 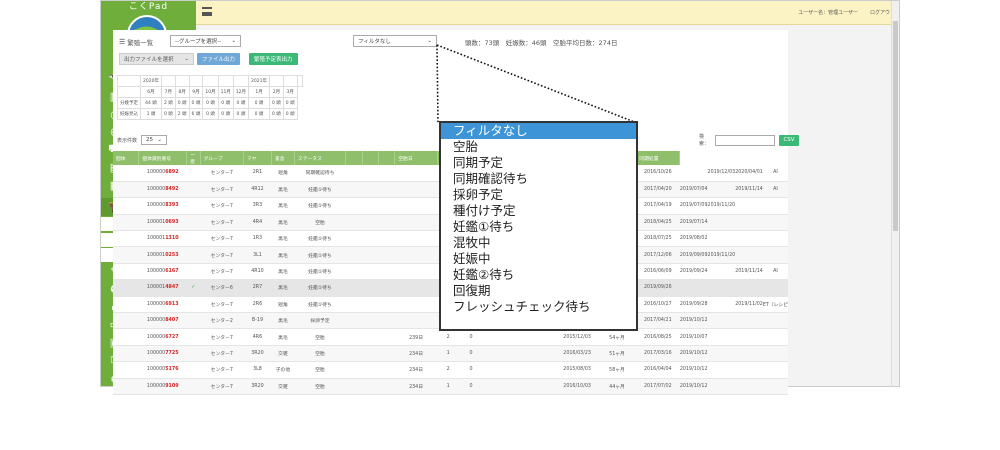 What do you see at coordinates (693, 305) in the screenshot?
I see `cell-value: 2019/09/28` at bounding box center [693, 305].